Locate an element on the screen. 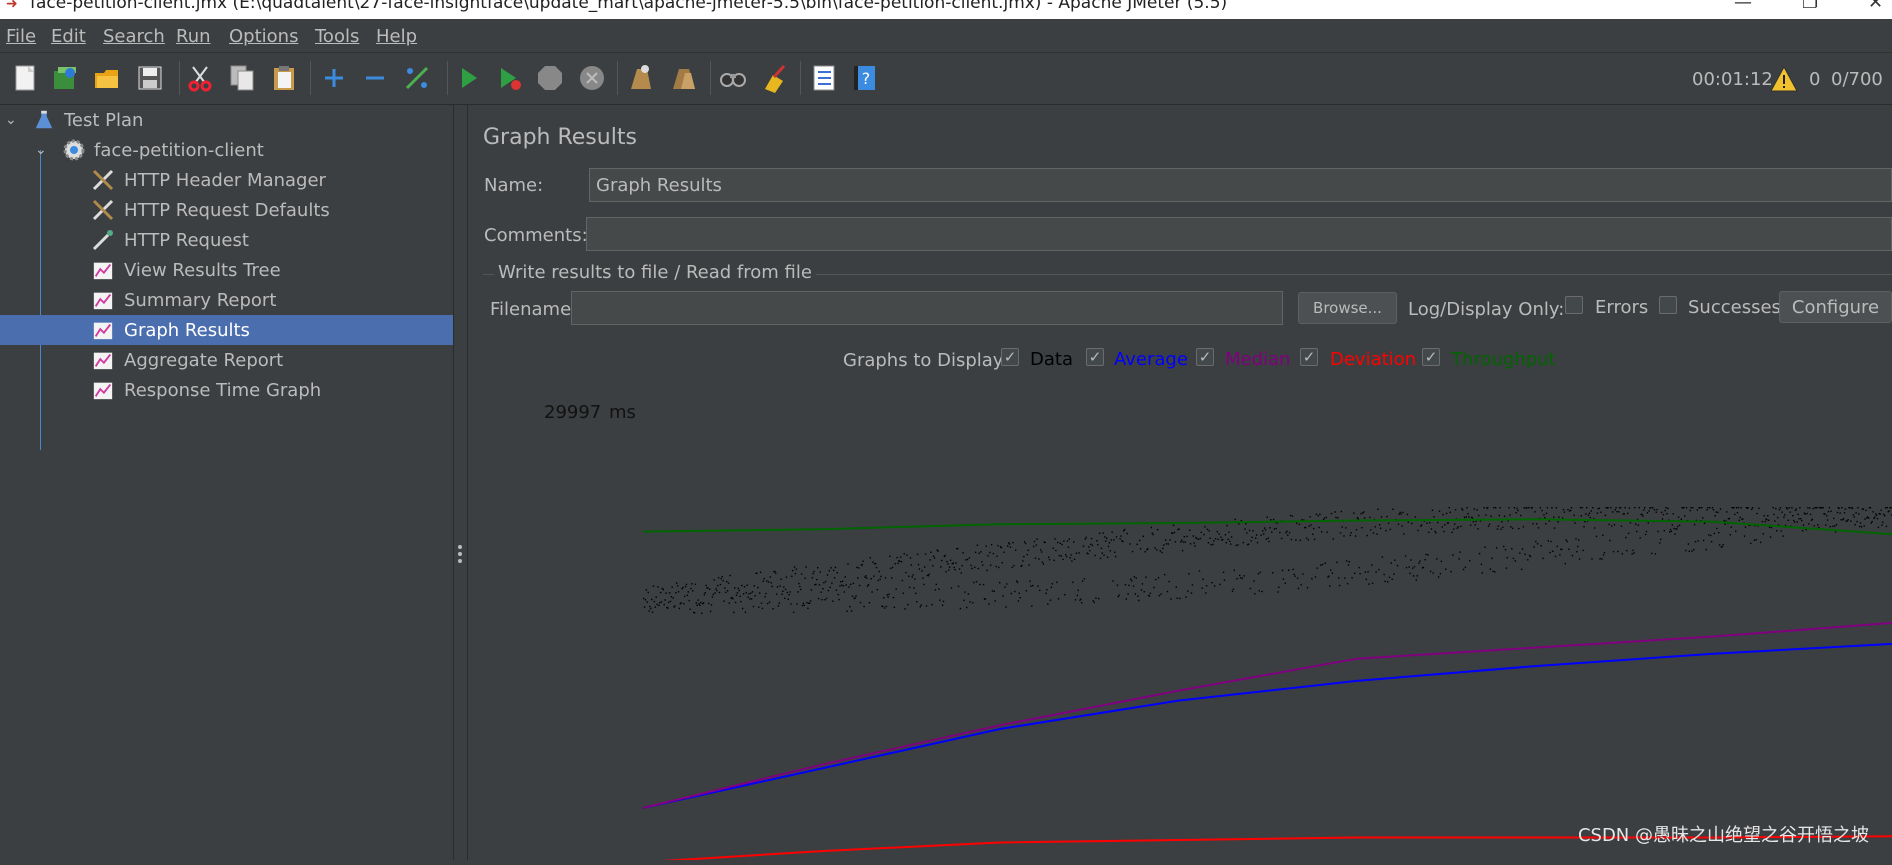 The height and width of the screenshot is (865, 1892). errors-label: Errors is located at coordinates (1622, 307).